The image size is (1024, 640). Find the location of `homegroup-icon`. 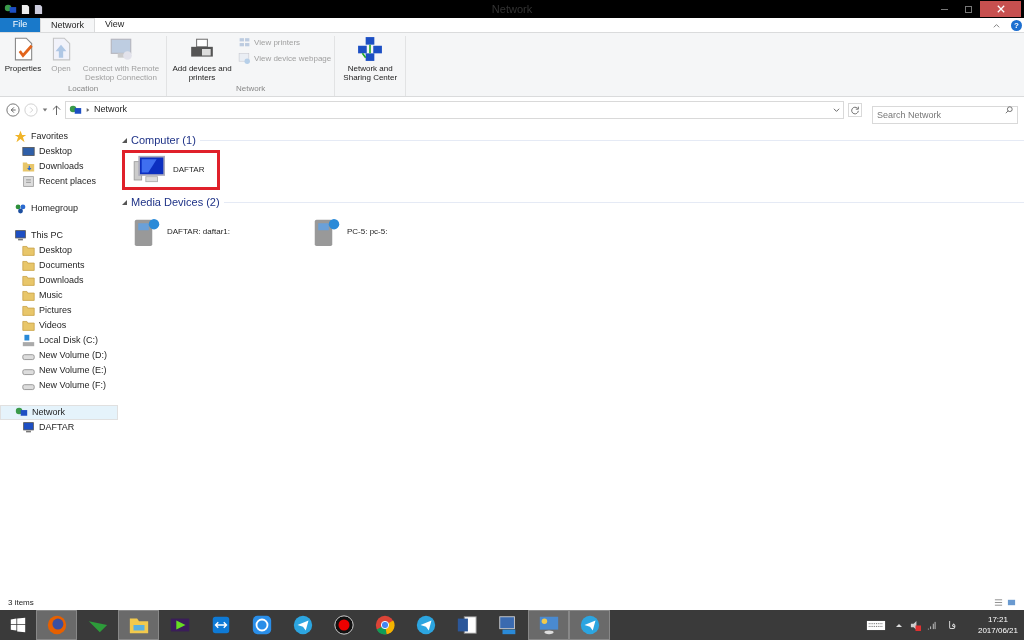

homegroup-icon is located at coordinates (20, 208).